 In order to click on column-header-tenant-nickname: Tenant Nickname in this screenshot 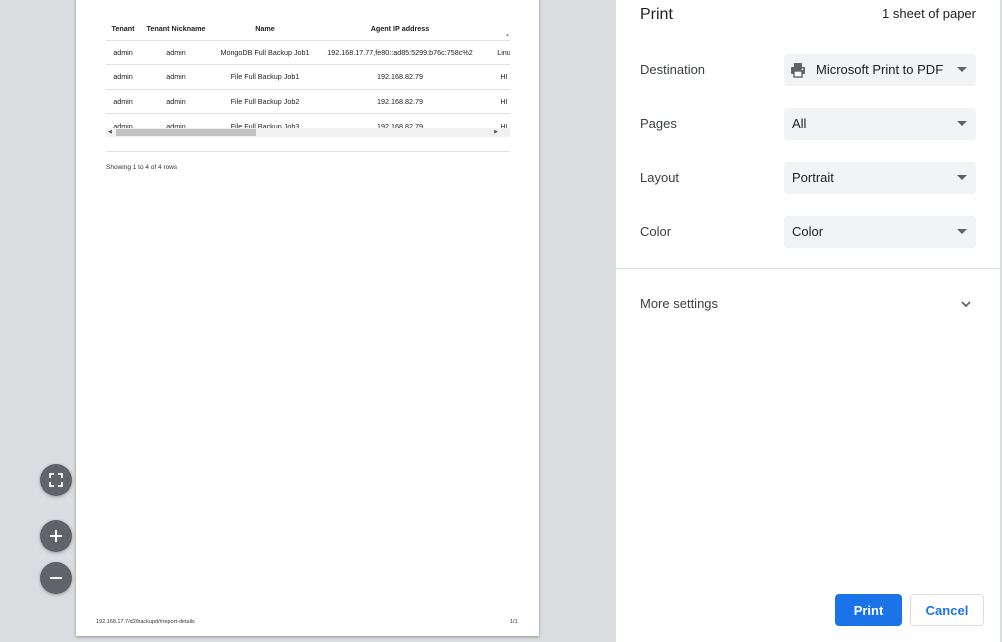, I will do `click(176, 29)`.